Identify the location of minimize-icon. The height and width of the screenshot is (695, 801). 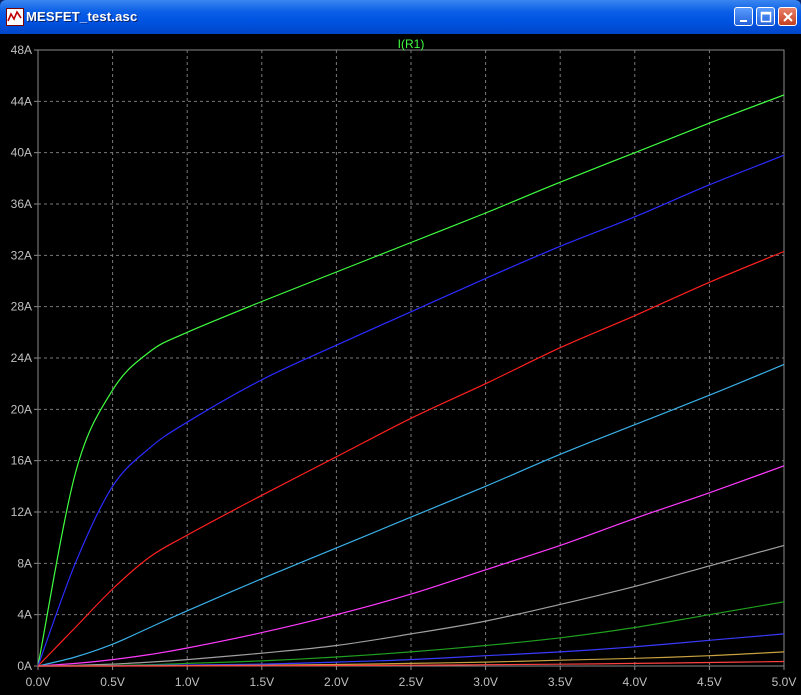
(743, 21).